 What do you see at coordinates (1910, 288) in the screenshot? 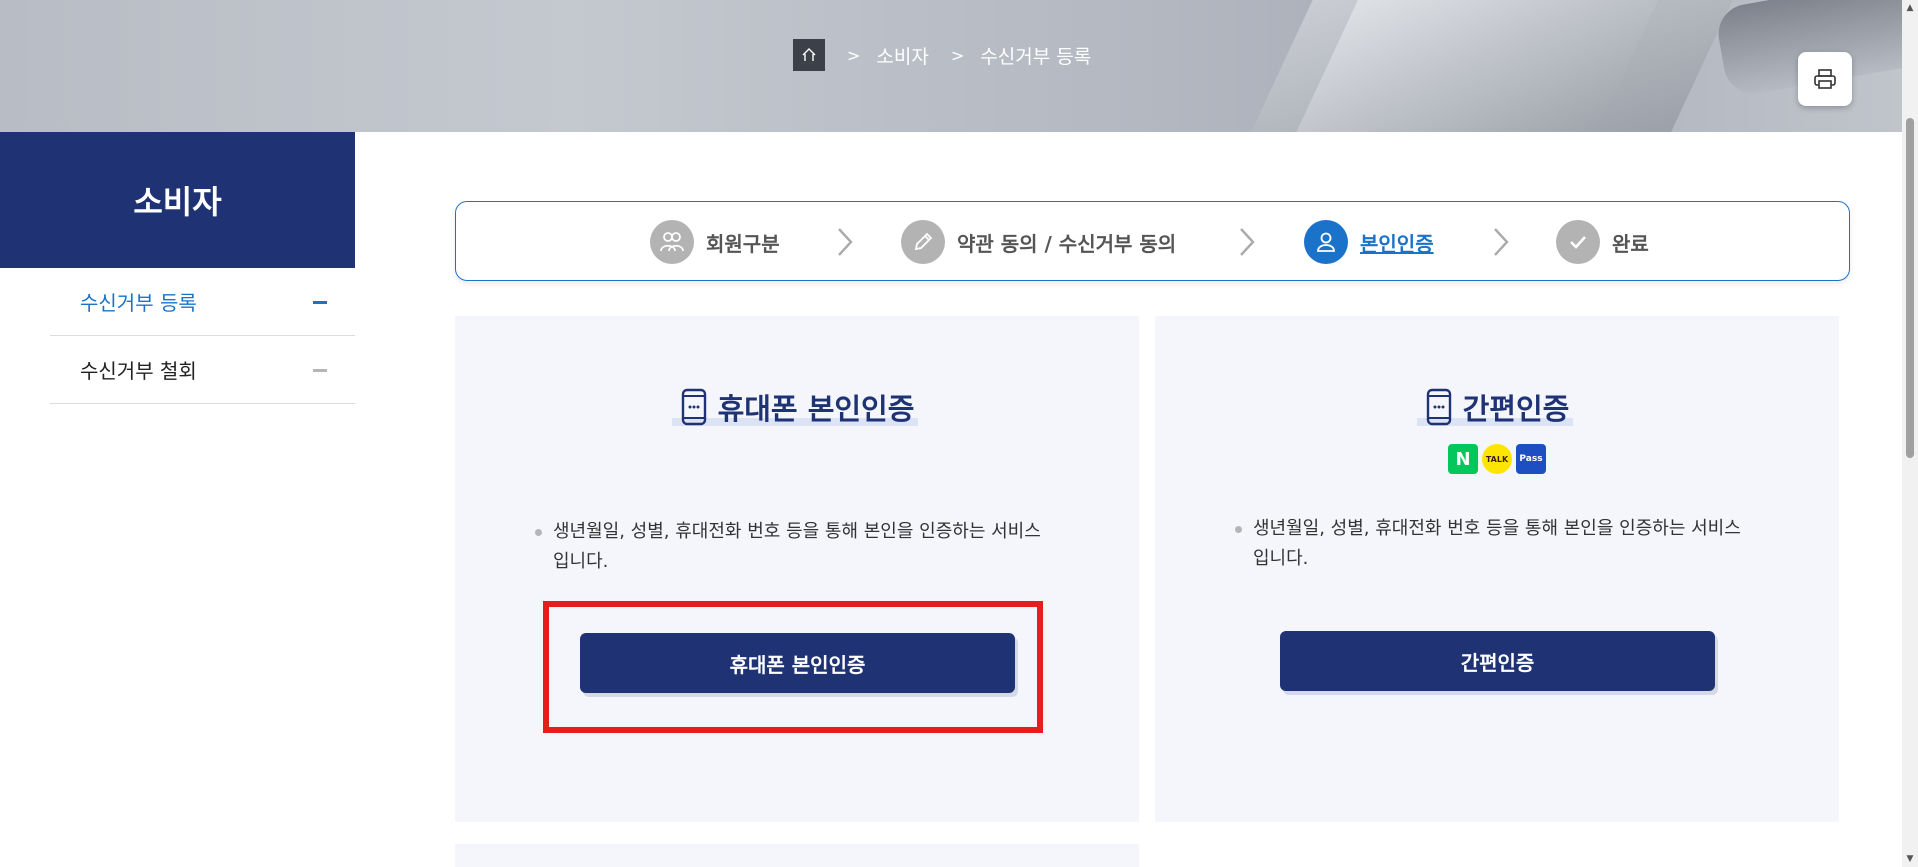
I see `scrollbar-thumb` at bounding box center [1910, 288].